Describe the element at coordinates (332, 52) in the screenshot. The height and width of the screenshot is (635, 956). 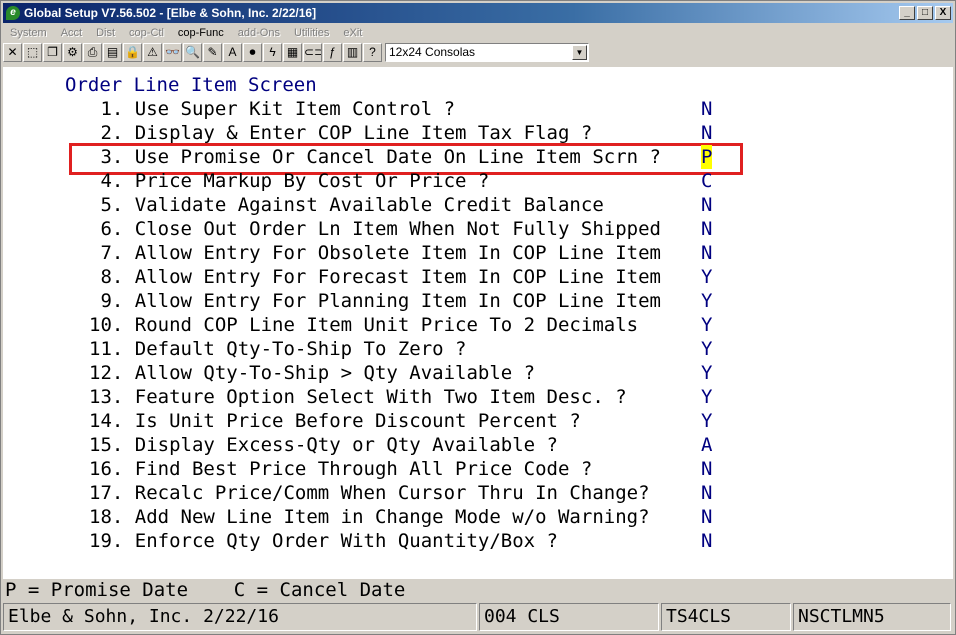
I see `function-icon: ƒ` at that location.